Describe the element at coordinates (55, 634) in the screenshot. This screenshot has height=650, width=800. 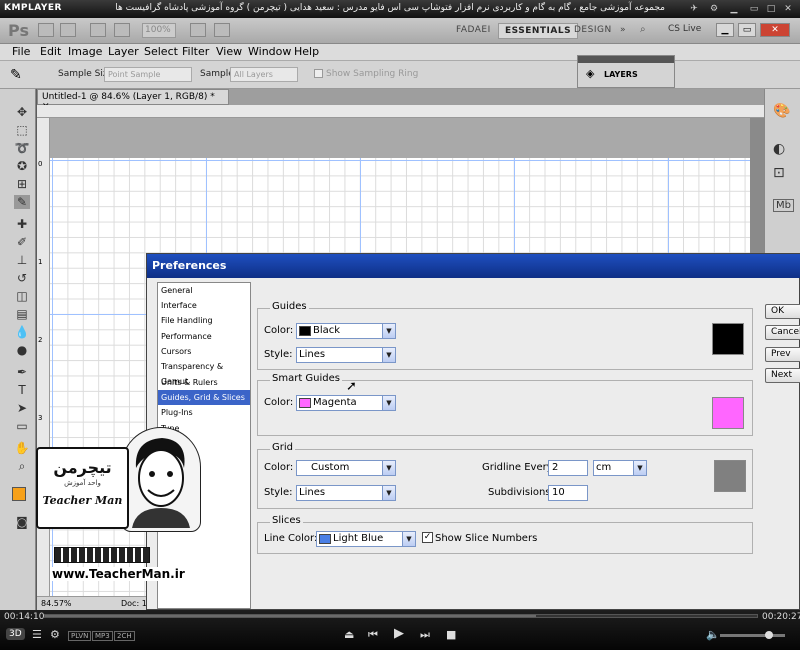
I see `preferences-icon: ⚙` at that location.